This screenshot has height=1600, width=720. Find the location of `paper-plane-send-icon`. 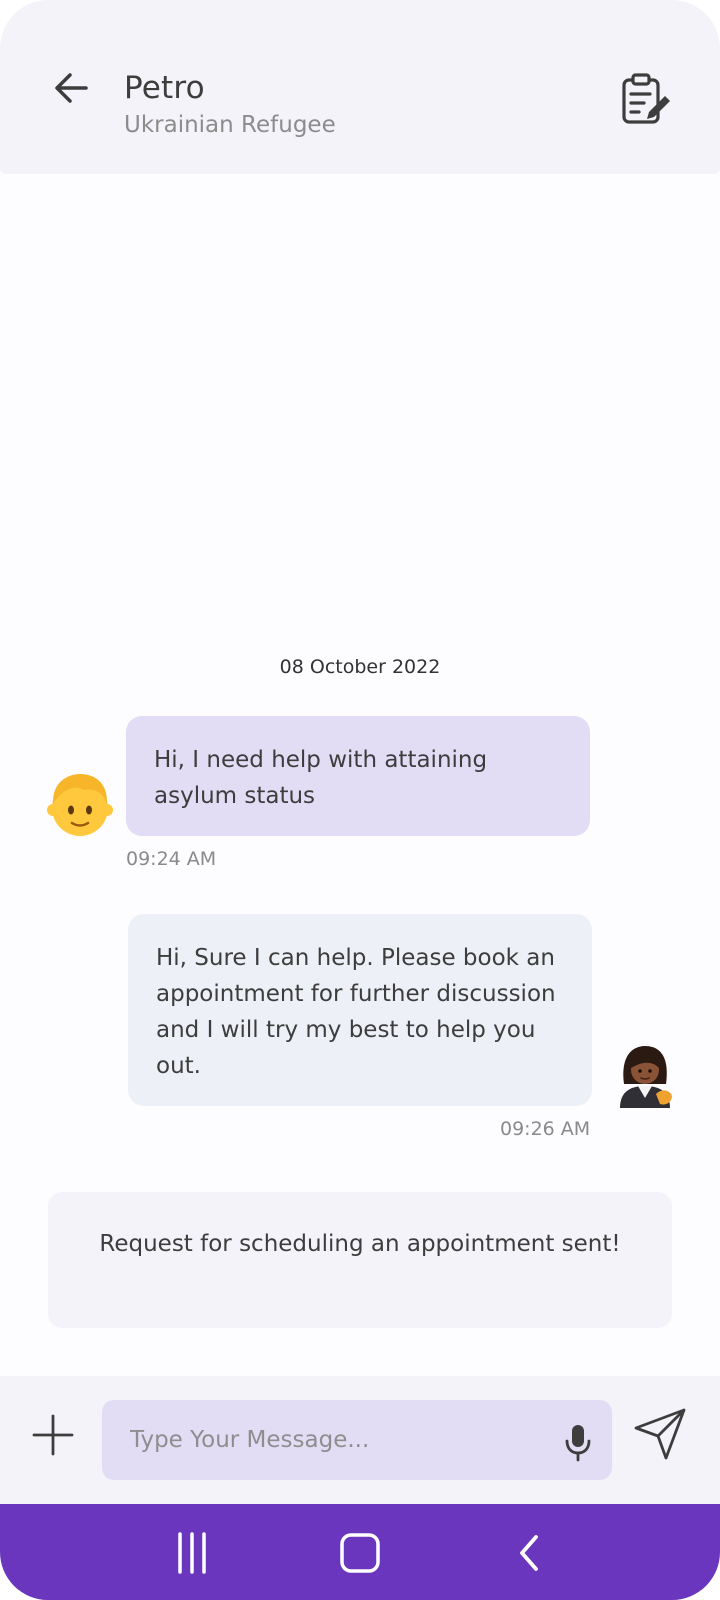

paper-plane-send-icon is located at coordinates (660, 1434).